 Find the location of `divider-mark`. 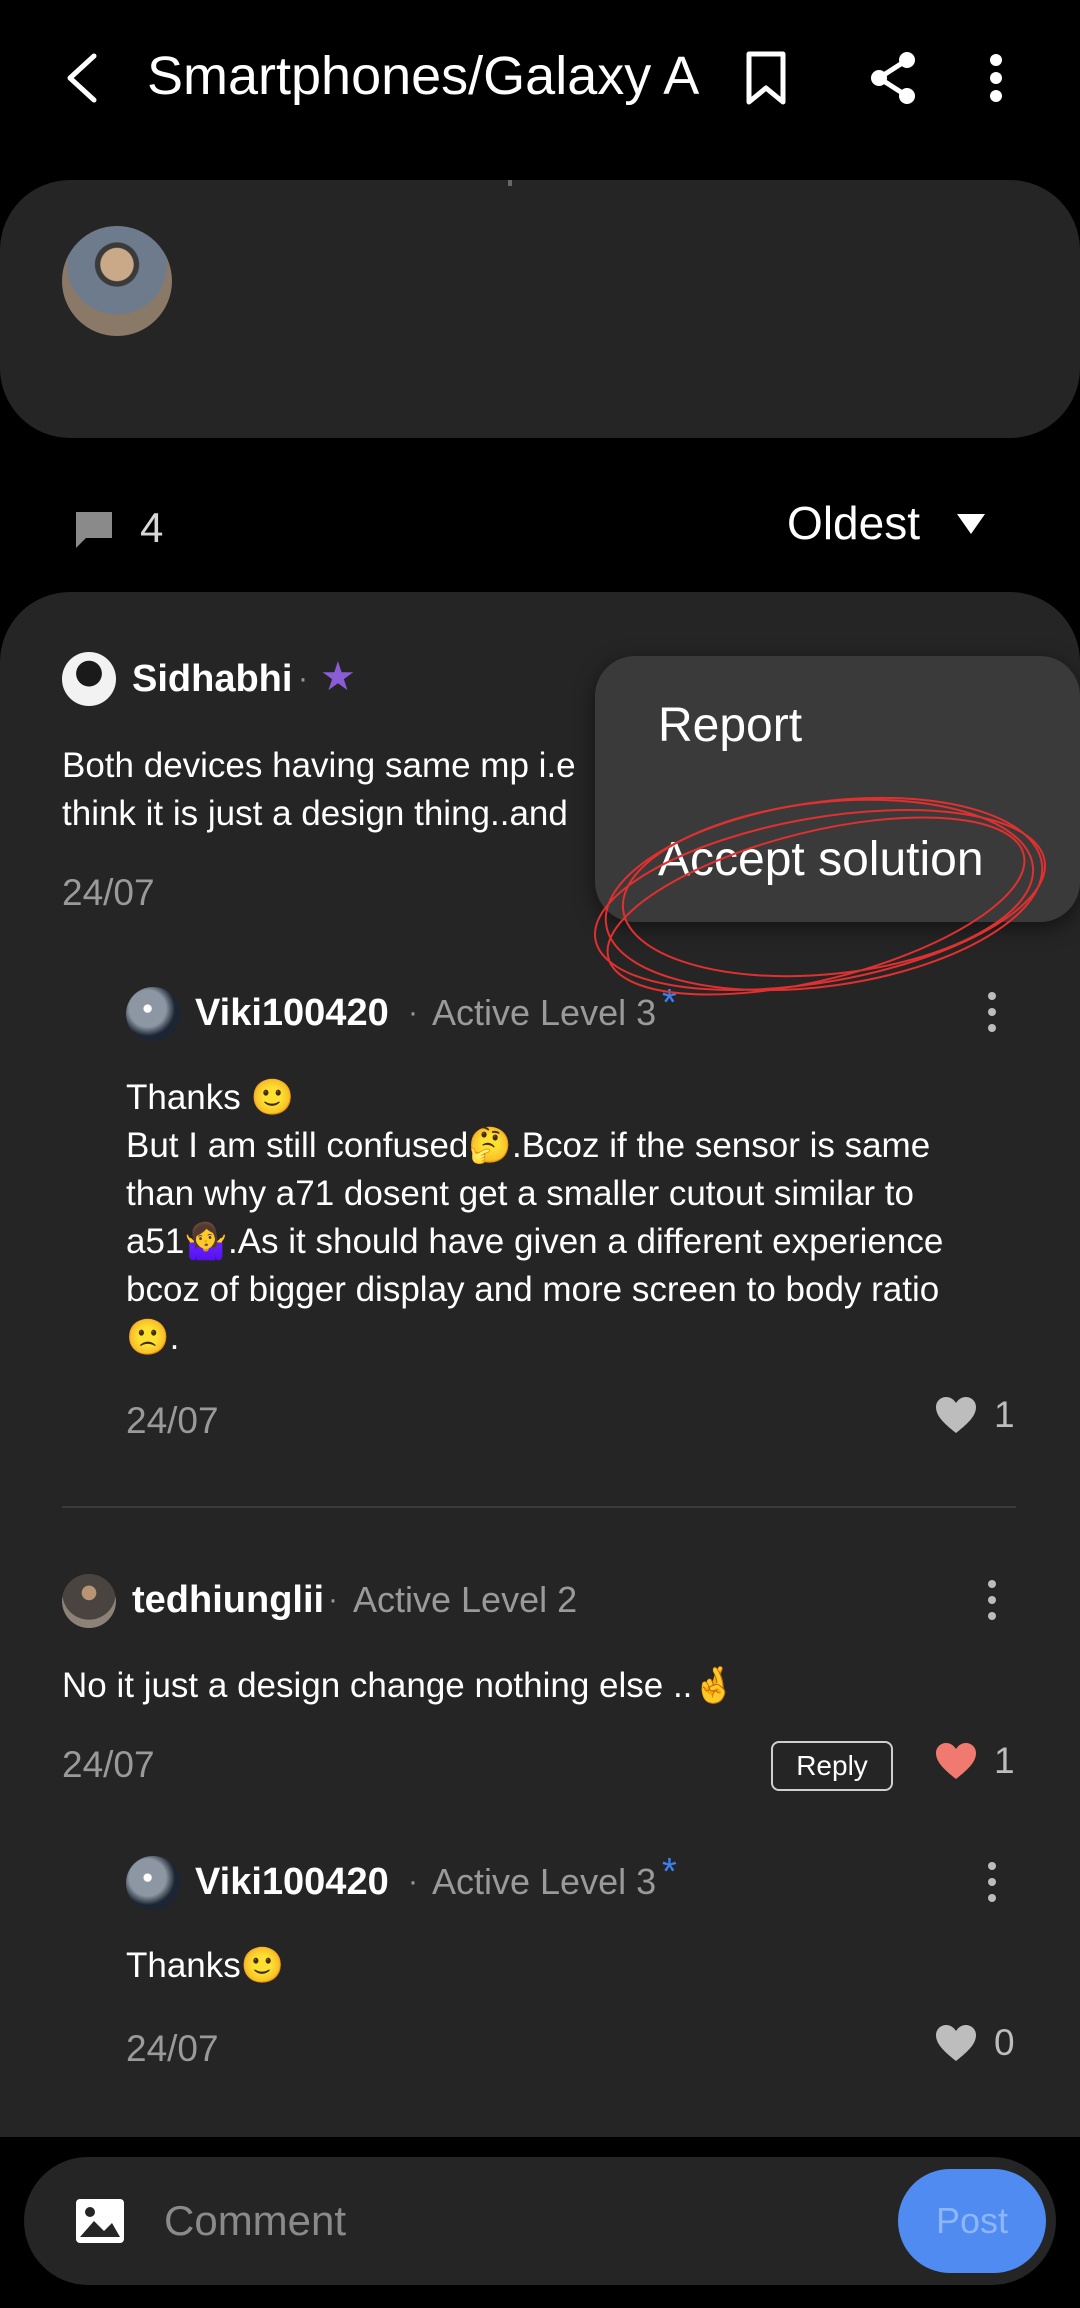

divider-mark is located at coordinates (510, 183).